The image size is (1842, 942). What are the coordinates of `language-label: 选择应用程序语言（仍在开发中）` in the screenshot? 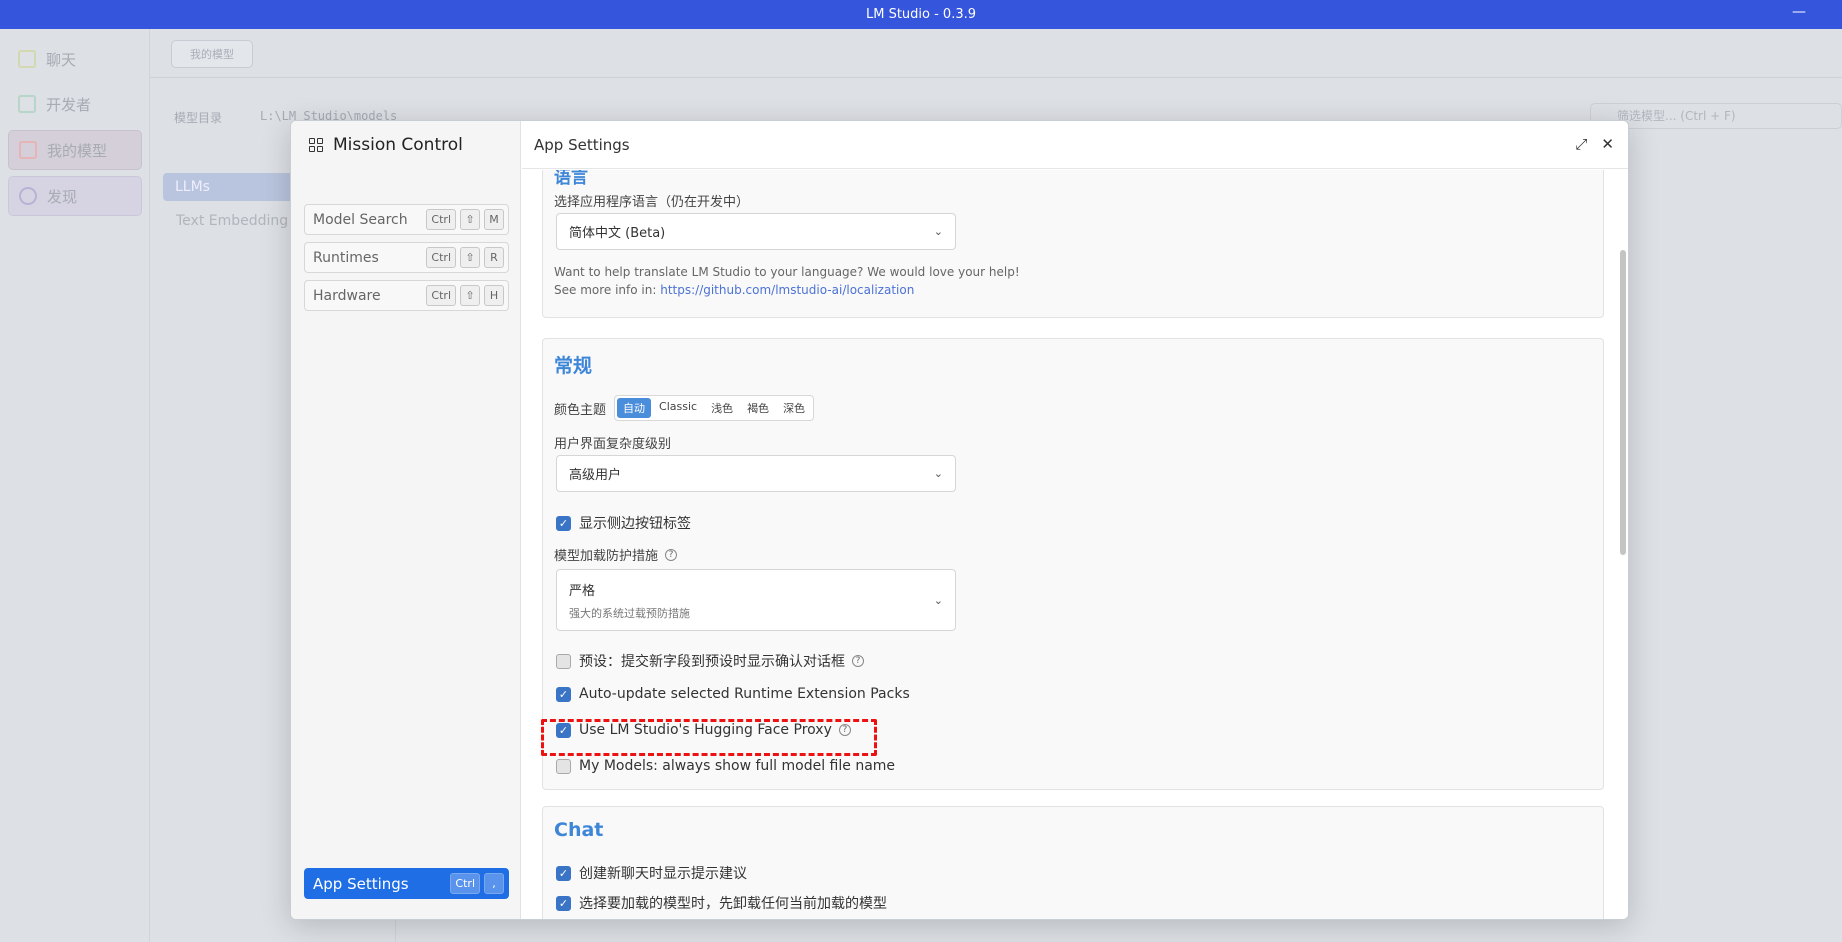 It's located at (652, 202).